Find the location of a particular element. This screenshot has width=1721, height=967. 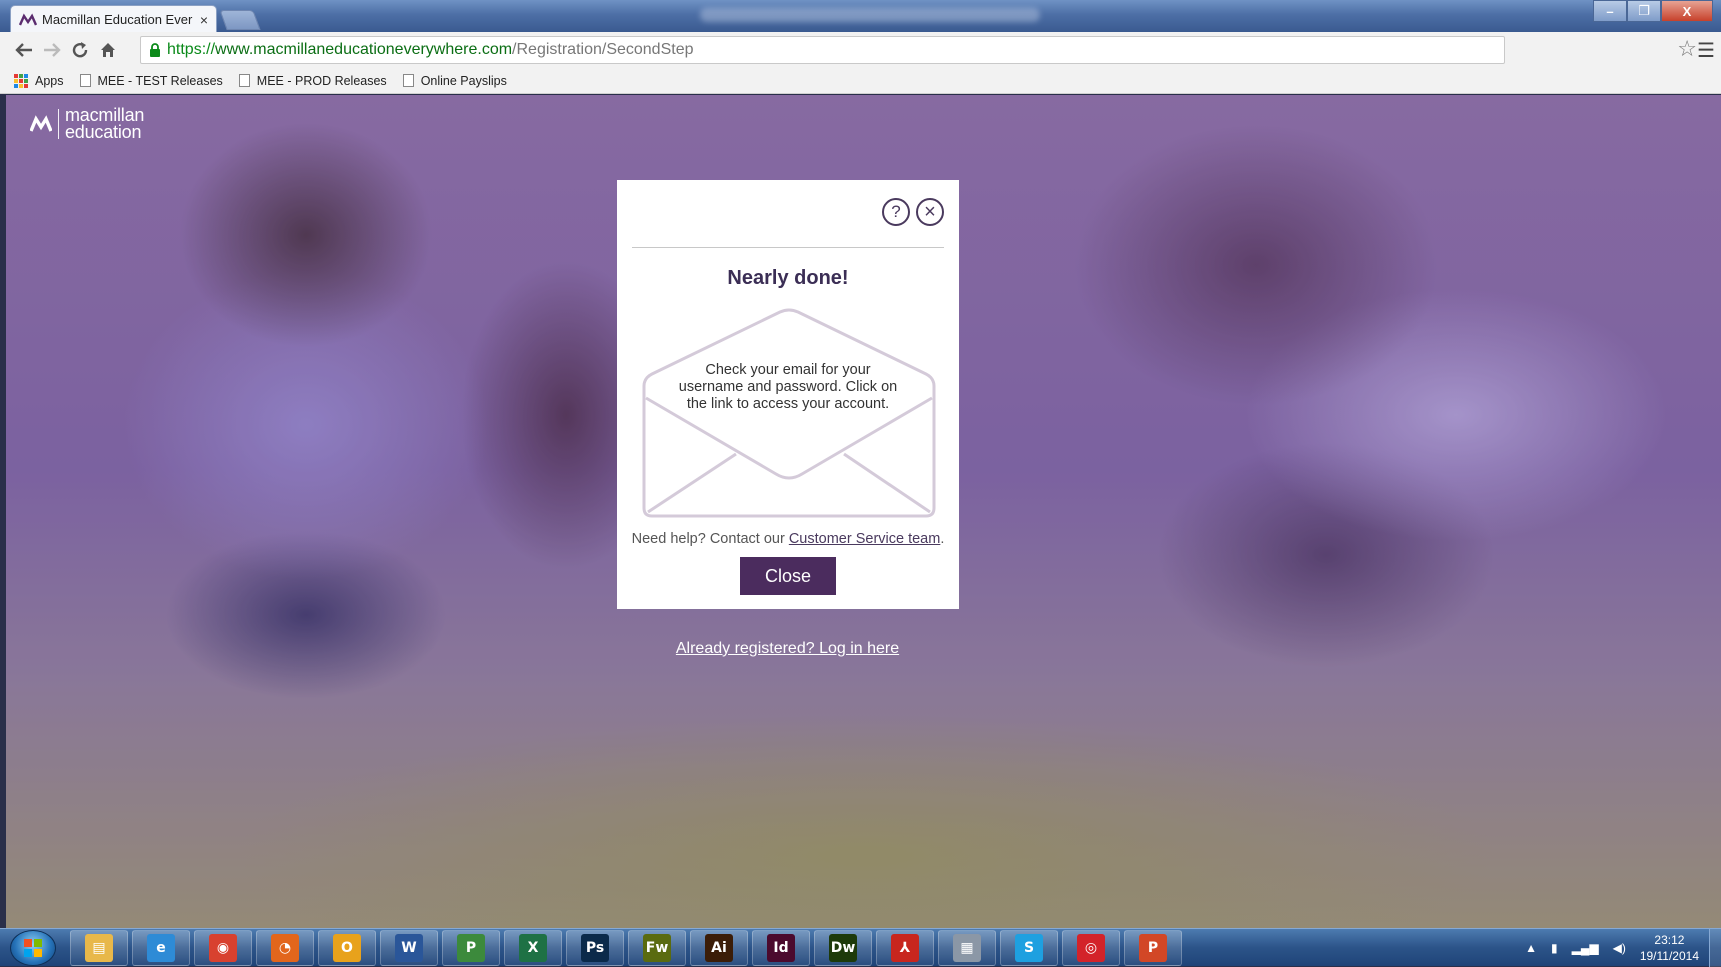

dreamweaver-icon: Dw is located at coordinates (843, 947).